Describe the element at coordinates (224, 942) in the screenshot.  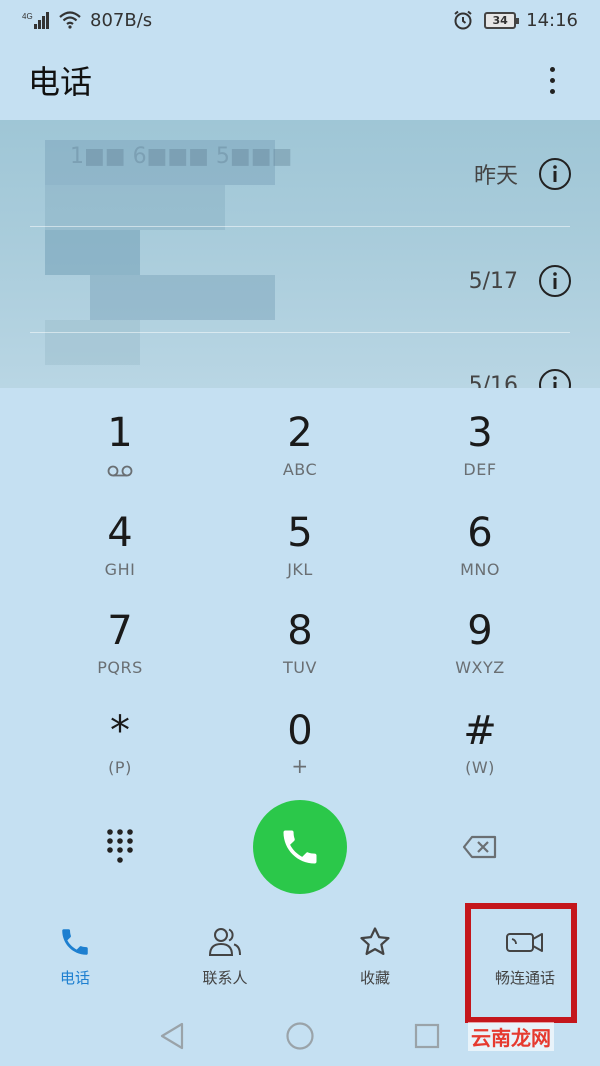
I see `contacts-icon` at that location.